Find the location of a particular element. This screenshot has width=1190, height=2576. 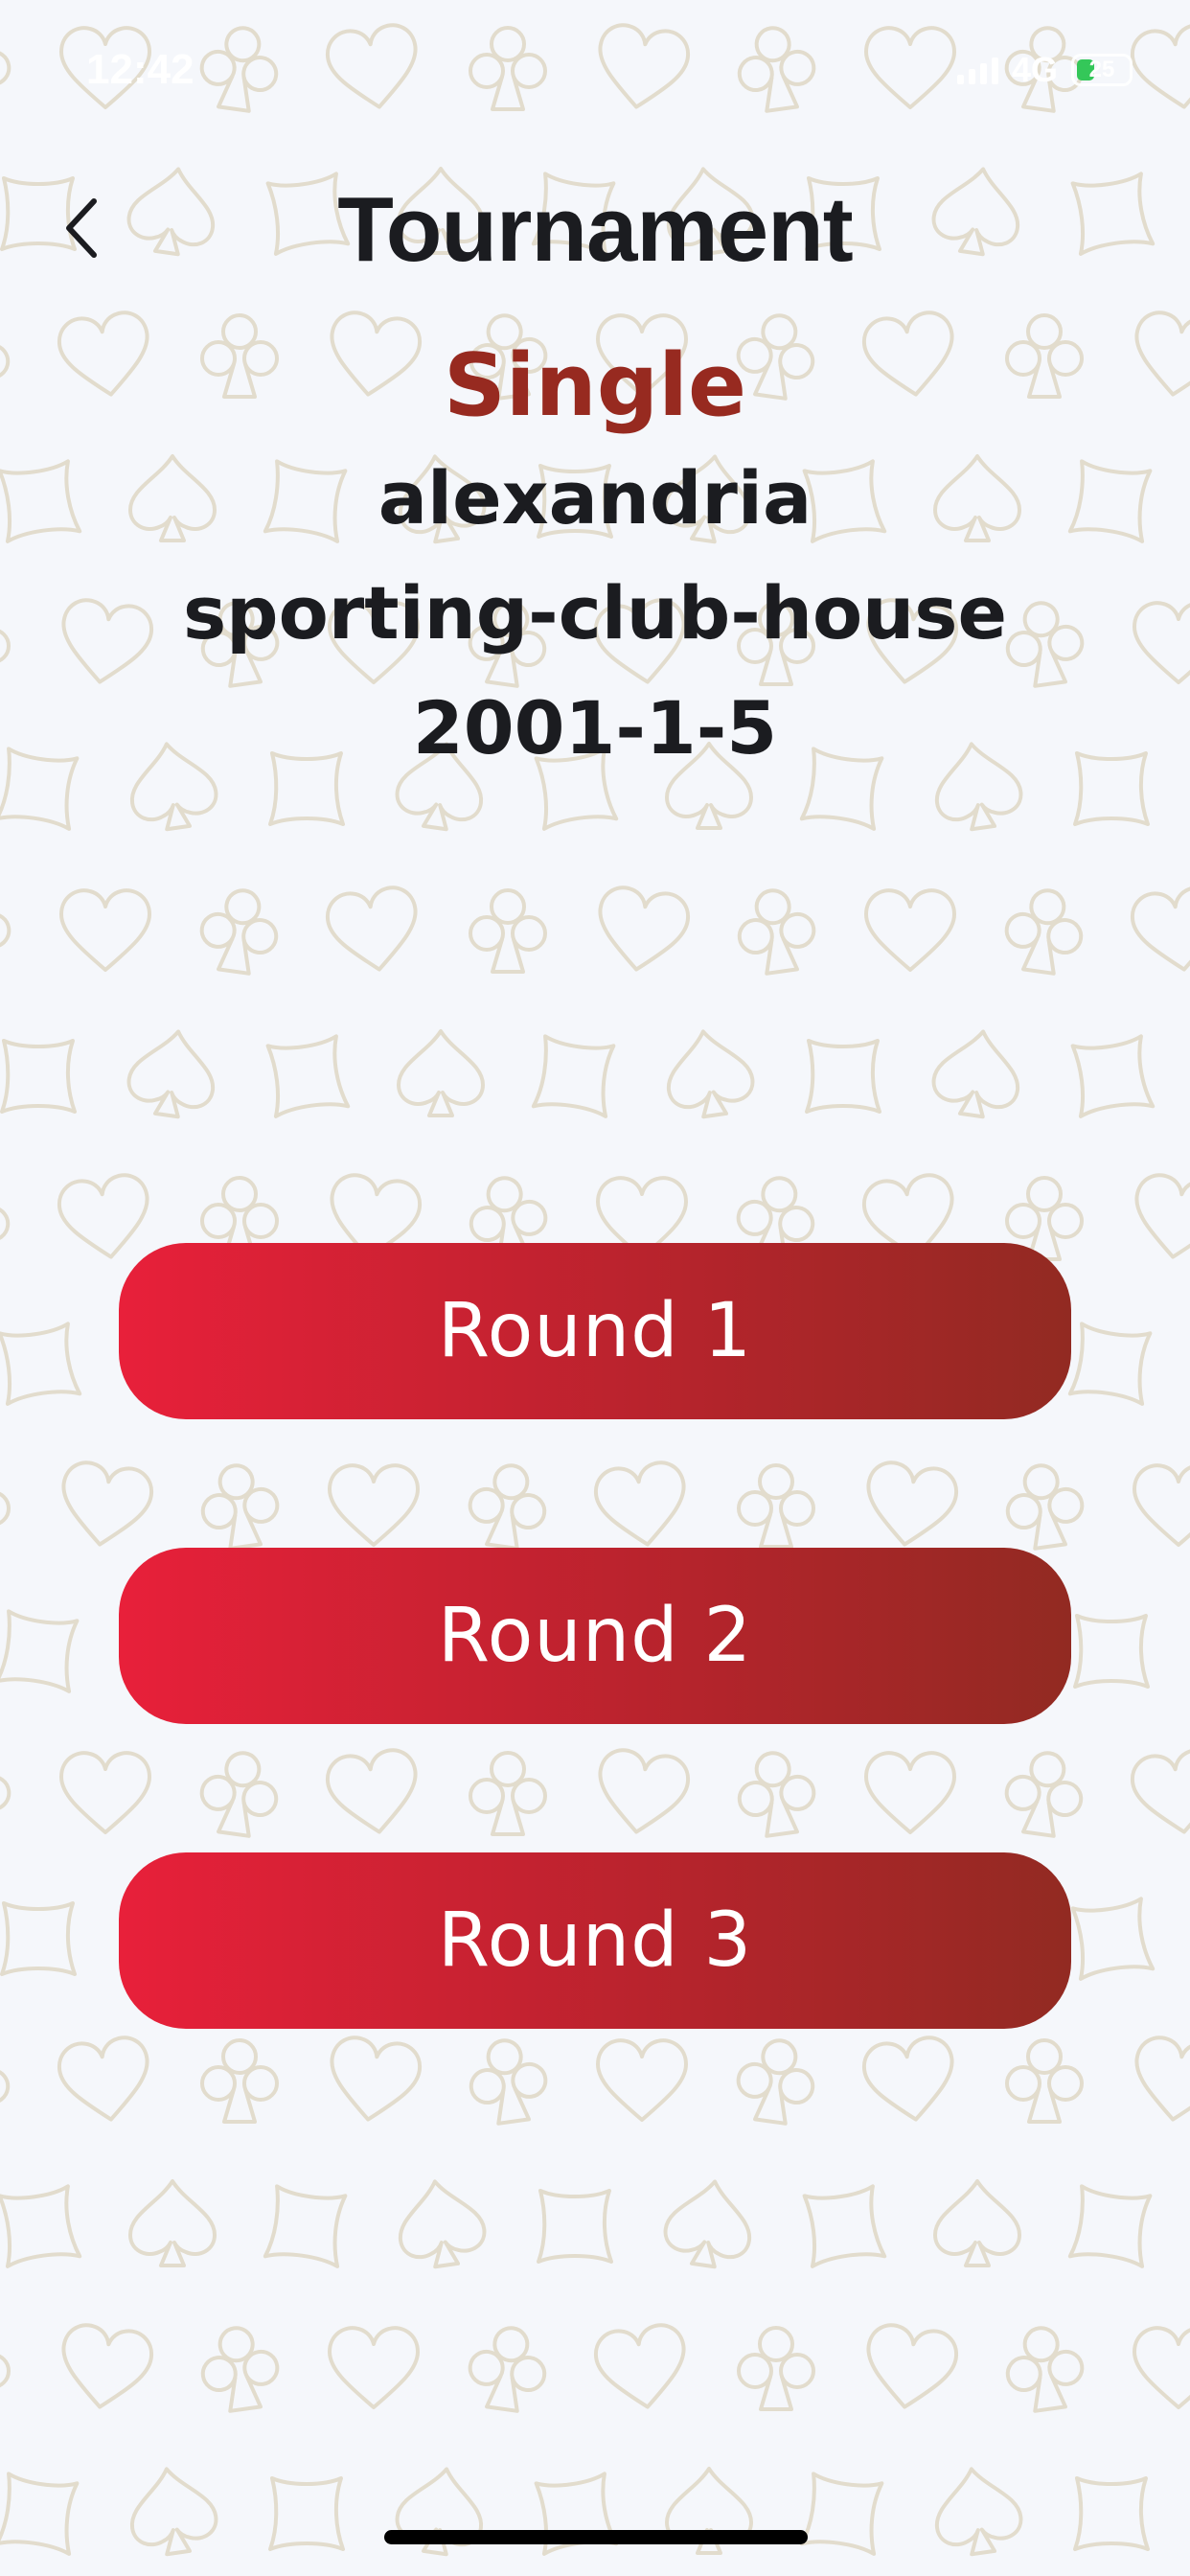

round-2-button: Round 2 is located at coordinates (595, 1636).